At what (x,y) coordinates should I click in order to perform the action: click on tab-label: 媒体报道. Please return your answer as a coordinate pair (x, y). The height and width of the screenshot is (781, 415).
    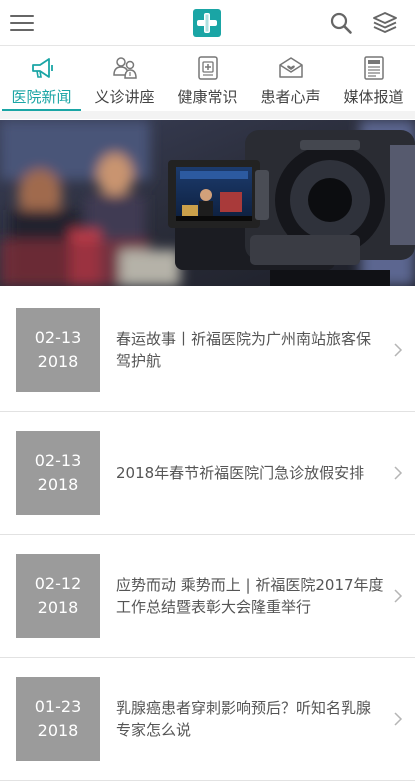
    Looking at the image, I should click on (373, 97).